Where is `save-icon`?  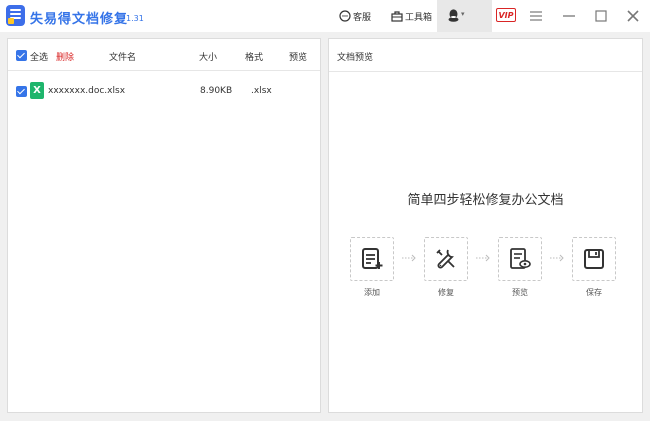
save-icon is located at coordinates (594, 259).